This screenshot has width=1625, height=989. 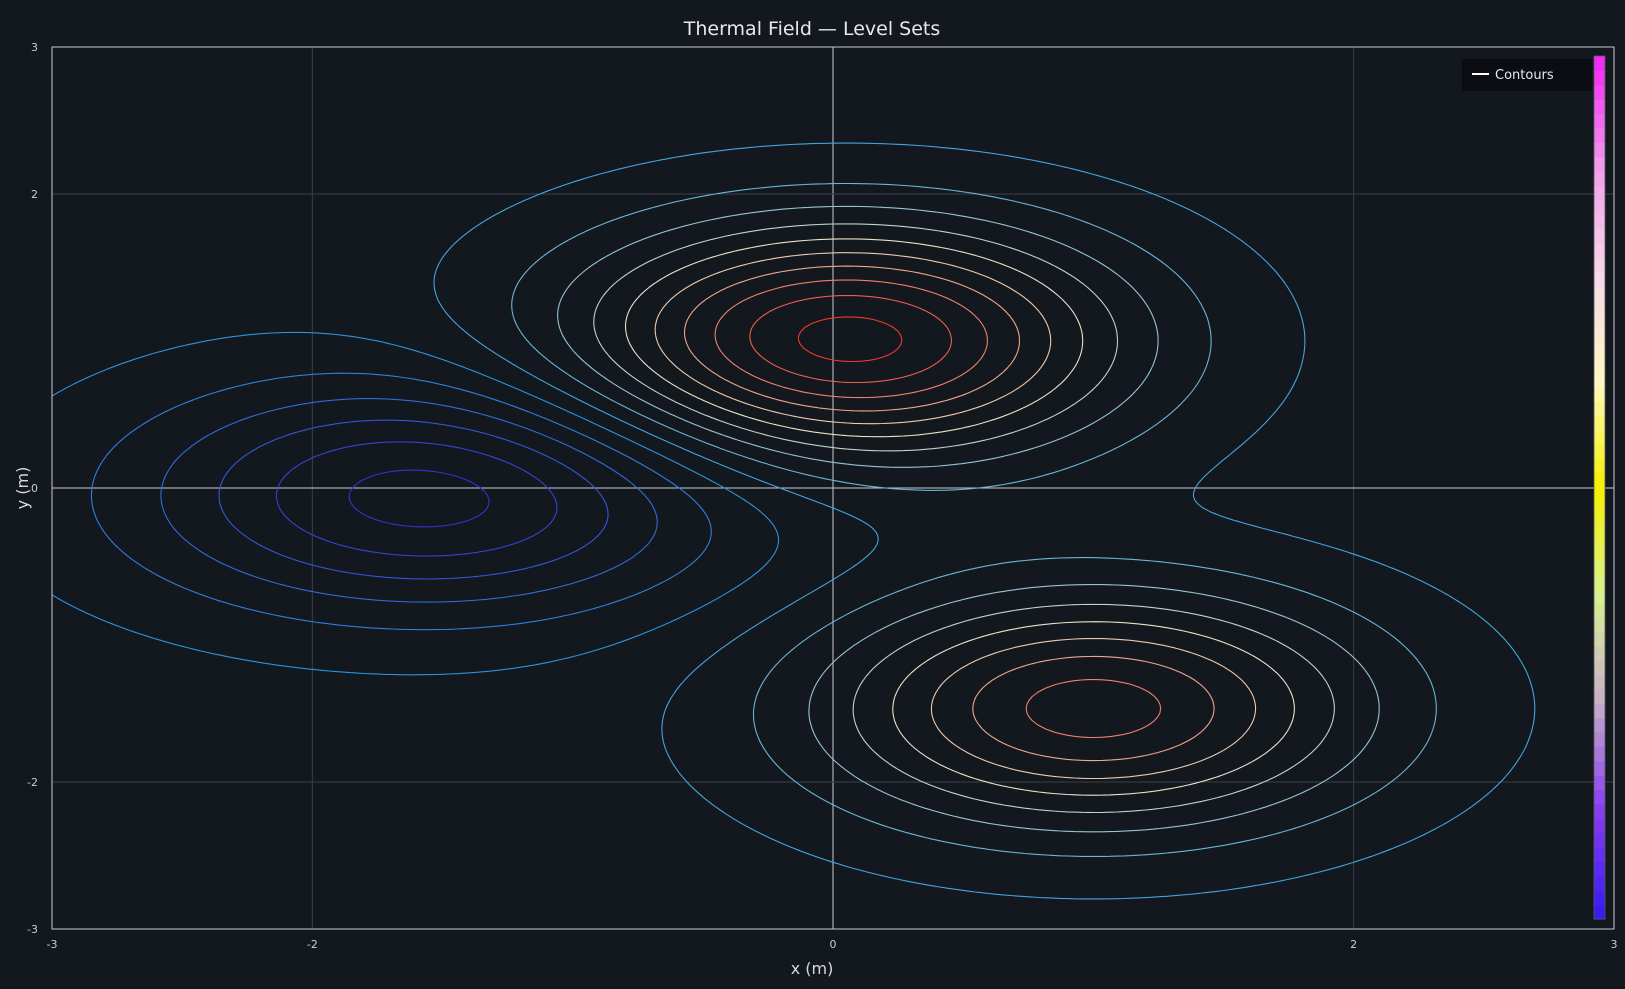 I want to click on y-tick-label: 0, so click(x=34, y=488).